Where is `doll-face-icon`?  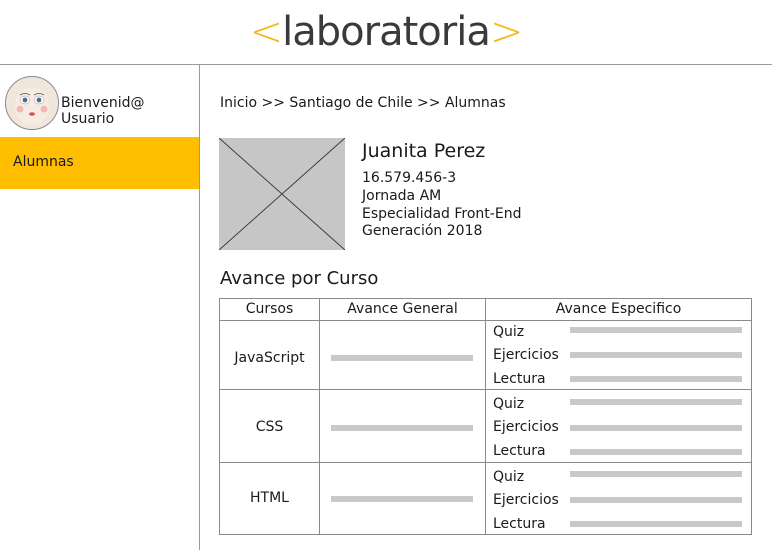
doll-face-icon is located at coordinates (32, 103).